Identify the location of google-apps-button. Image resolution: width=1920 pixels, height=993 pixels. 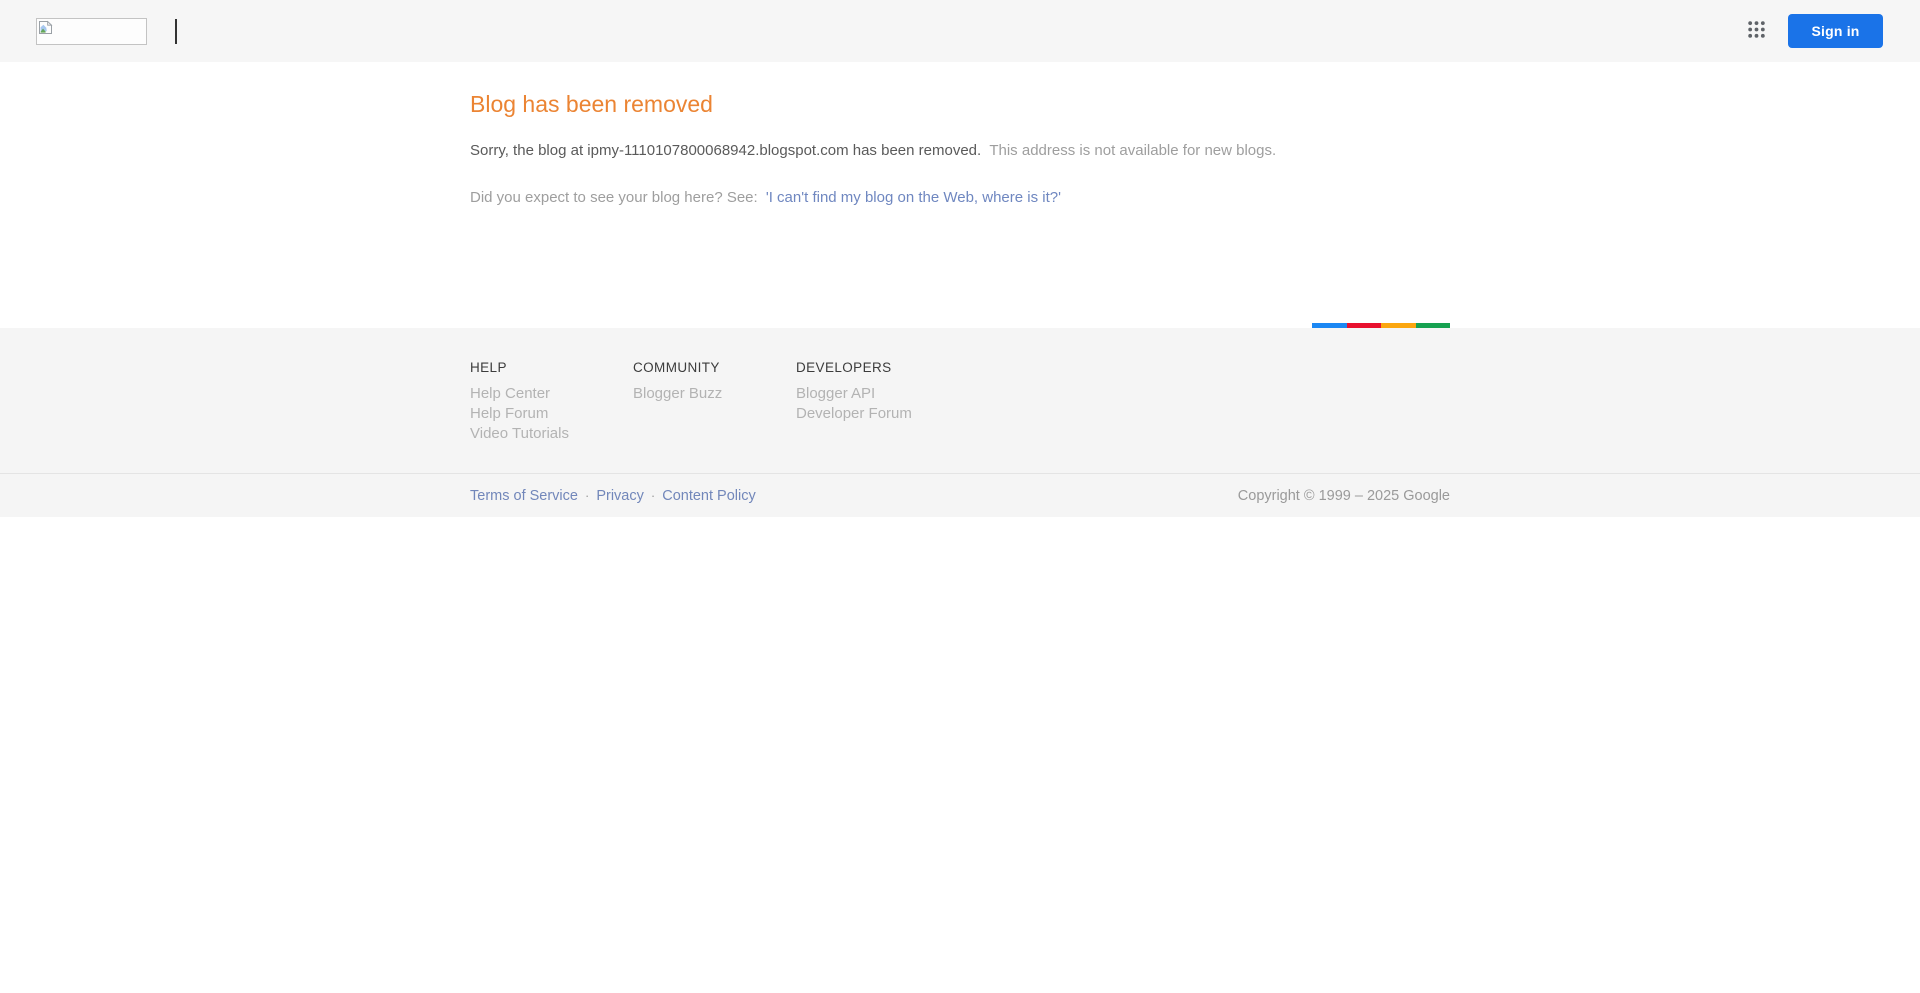
(1756, 31).